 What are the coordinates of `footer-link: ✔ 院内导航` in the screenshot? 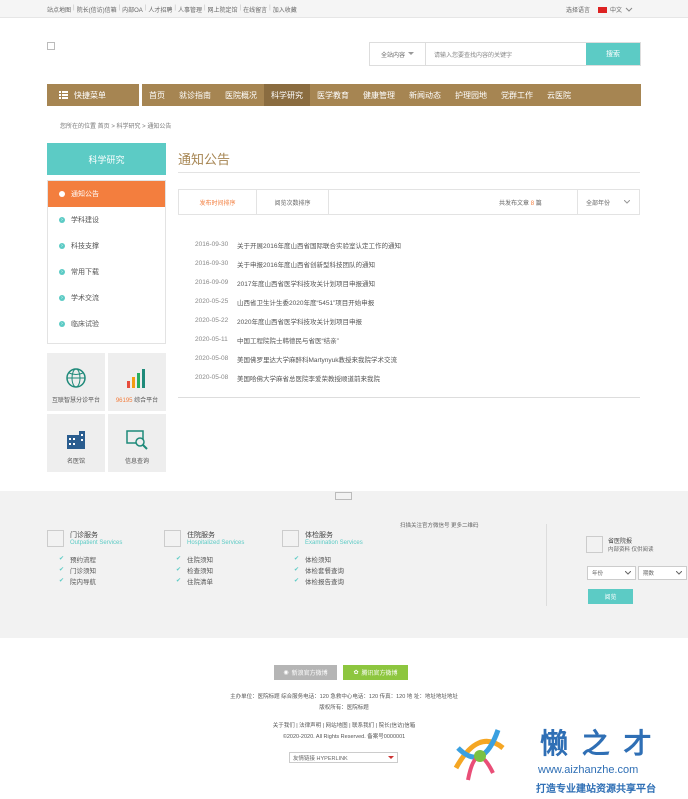 It's located at (102, 580).